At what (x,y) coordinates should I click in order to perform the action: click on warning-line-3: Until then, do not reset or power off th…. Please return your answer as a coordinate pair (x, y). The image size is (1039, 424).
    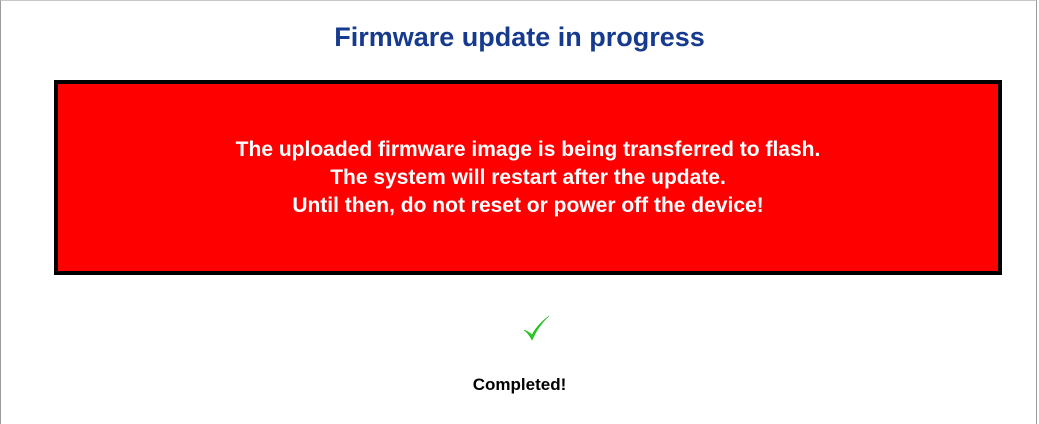
    Looking at the image, I should click on (528, 205).